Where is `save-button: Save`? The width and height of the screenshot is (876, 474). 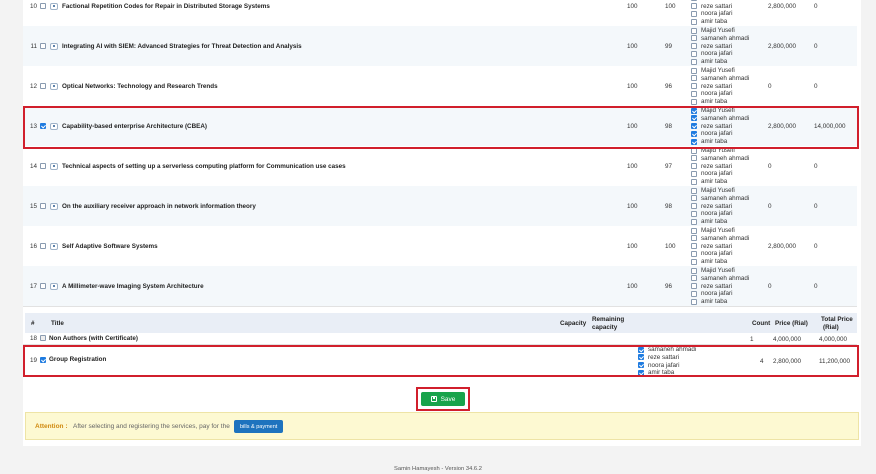
save-button: Save is located at coordinates (443, 399).